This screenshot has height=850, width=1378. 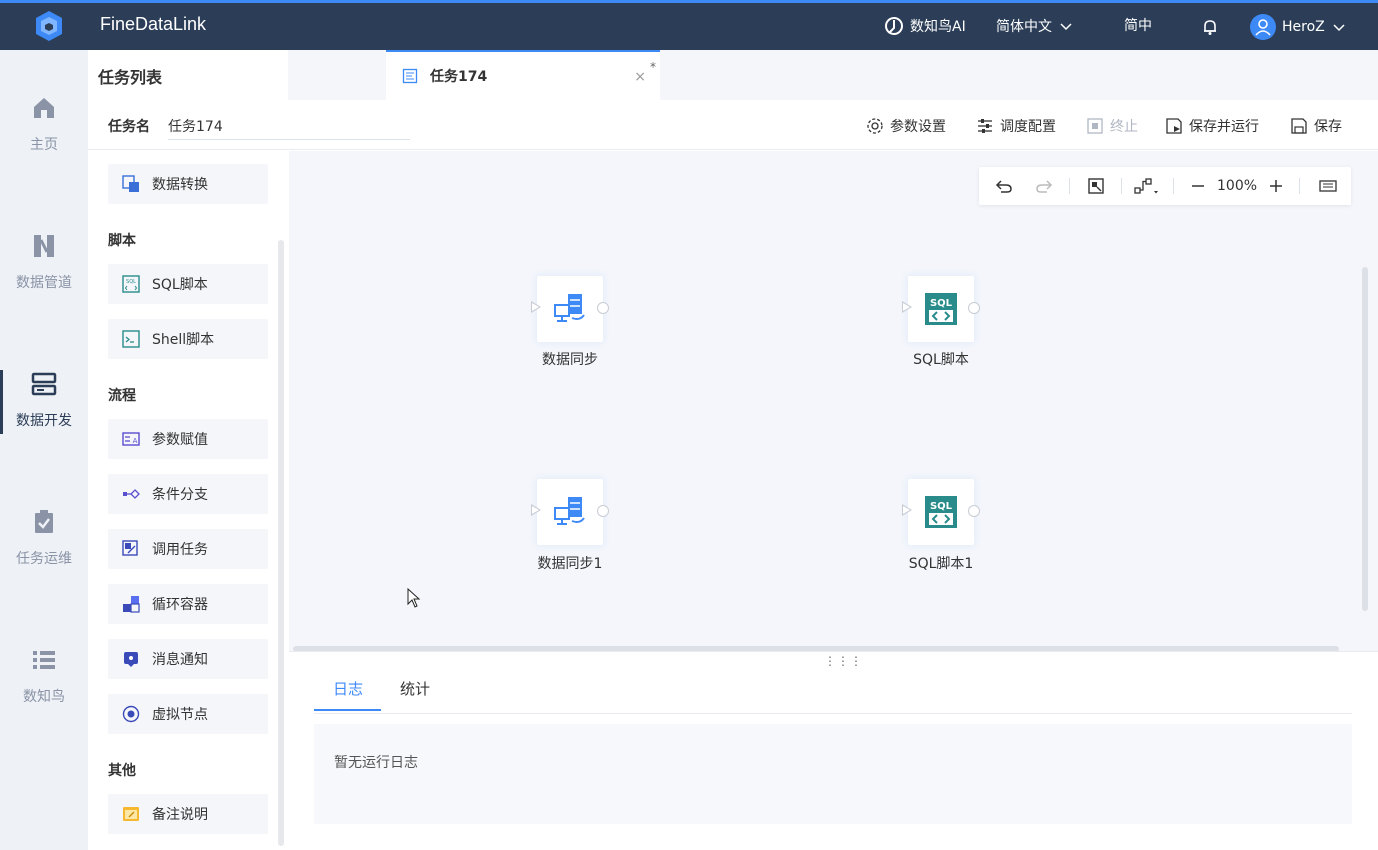 I want to click on zoom-in-icon, so click(x=1276, y=186).